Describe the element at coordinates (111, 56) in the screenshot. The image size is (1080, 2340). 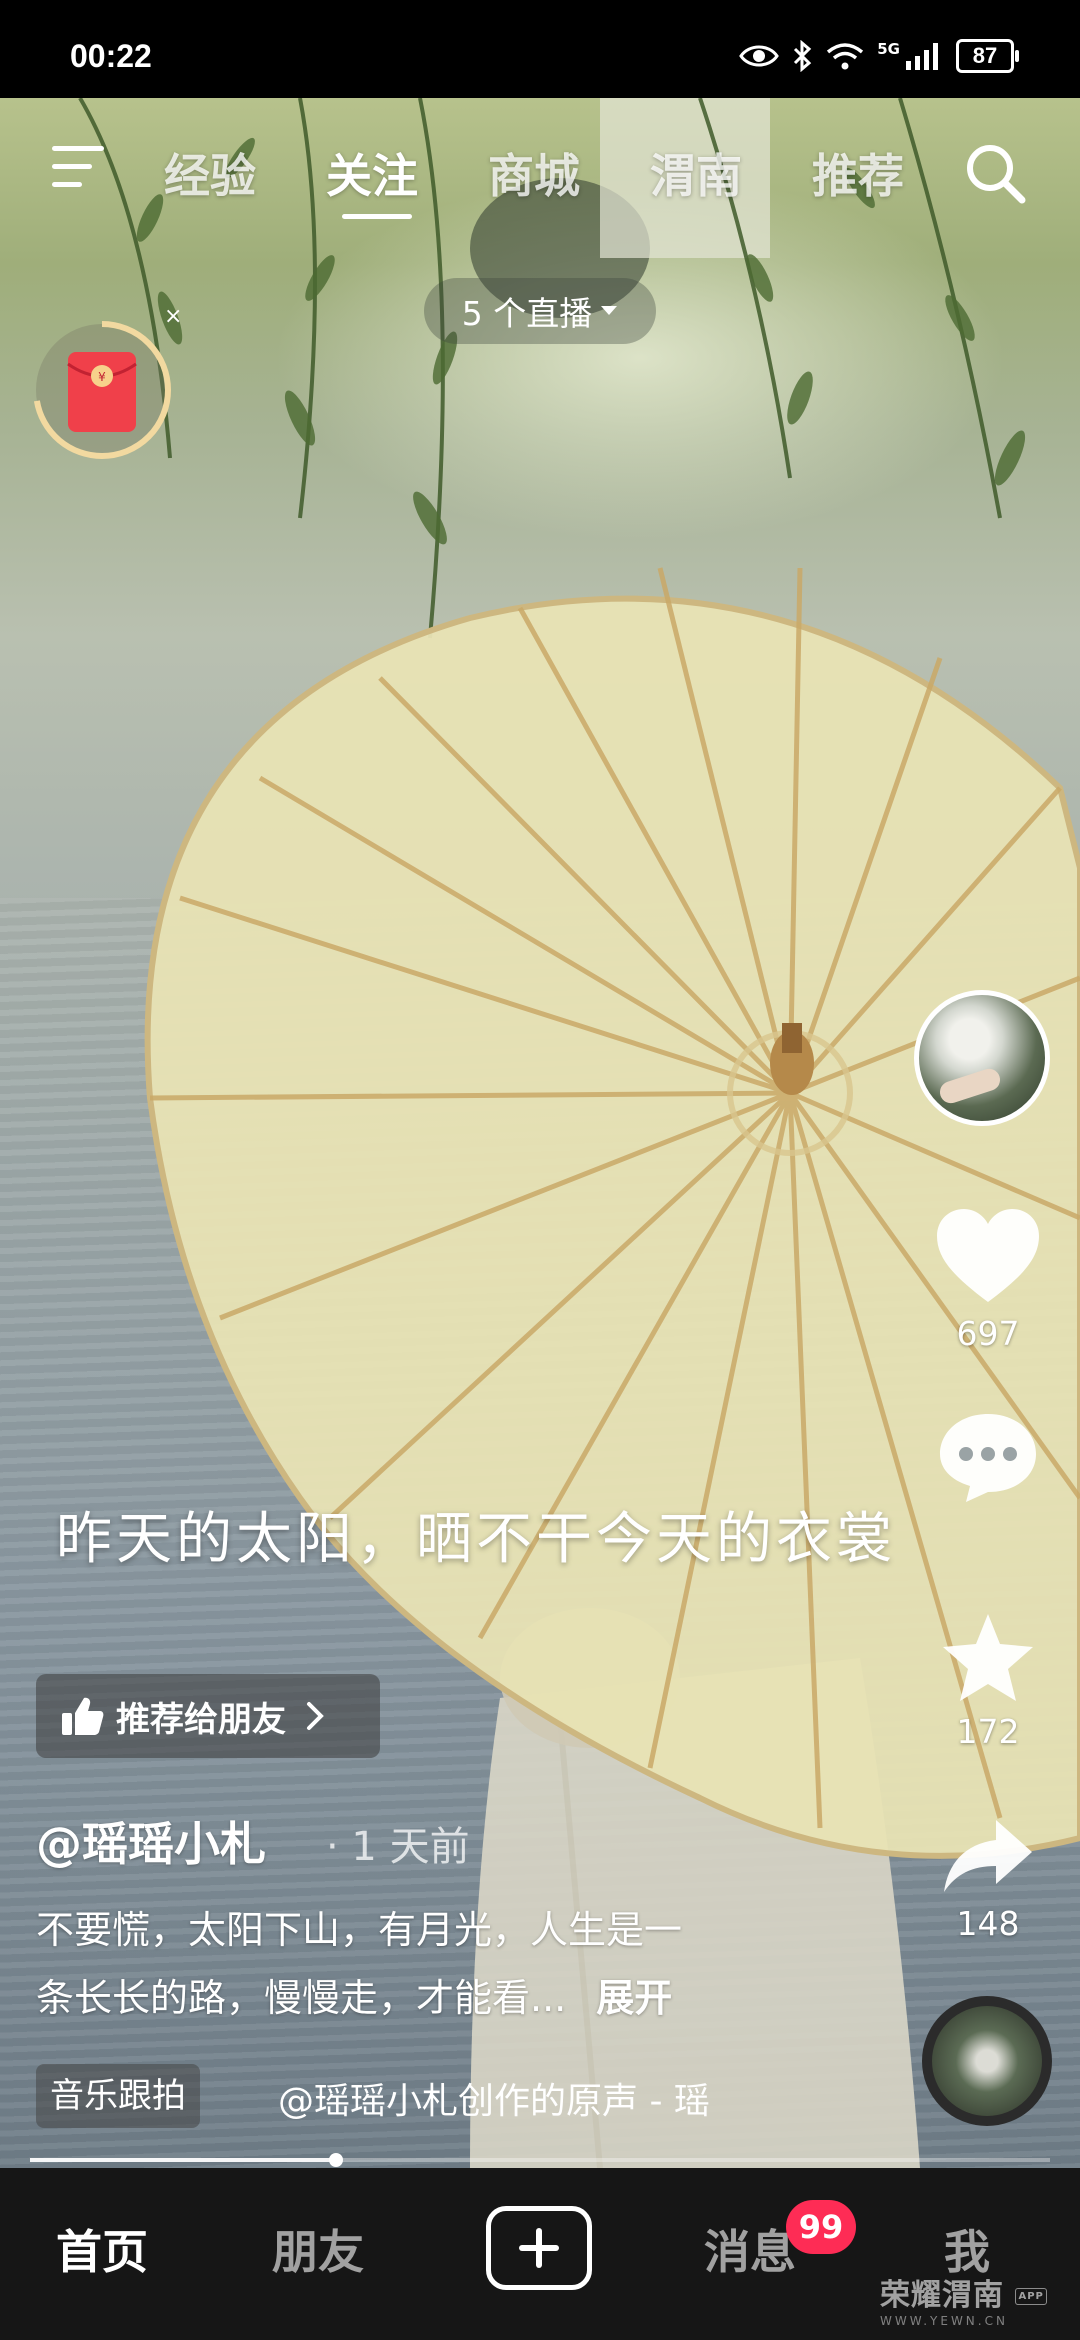
I see `status-time: 00:22` at that location.